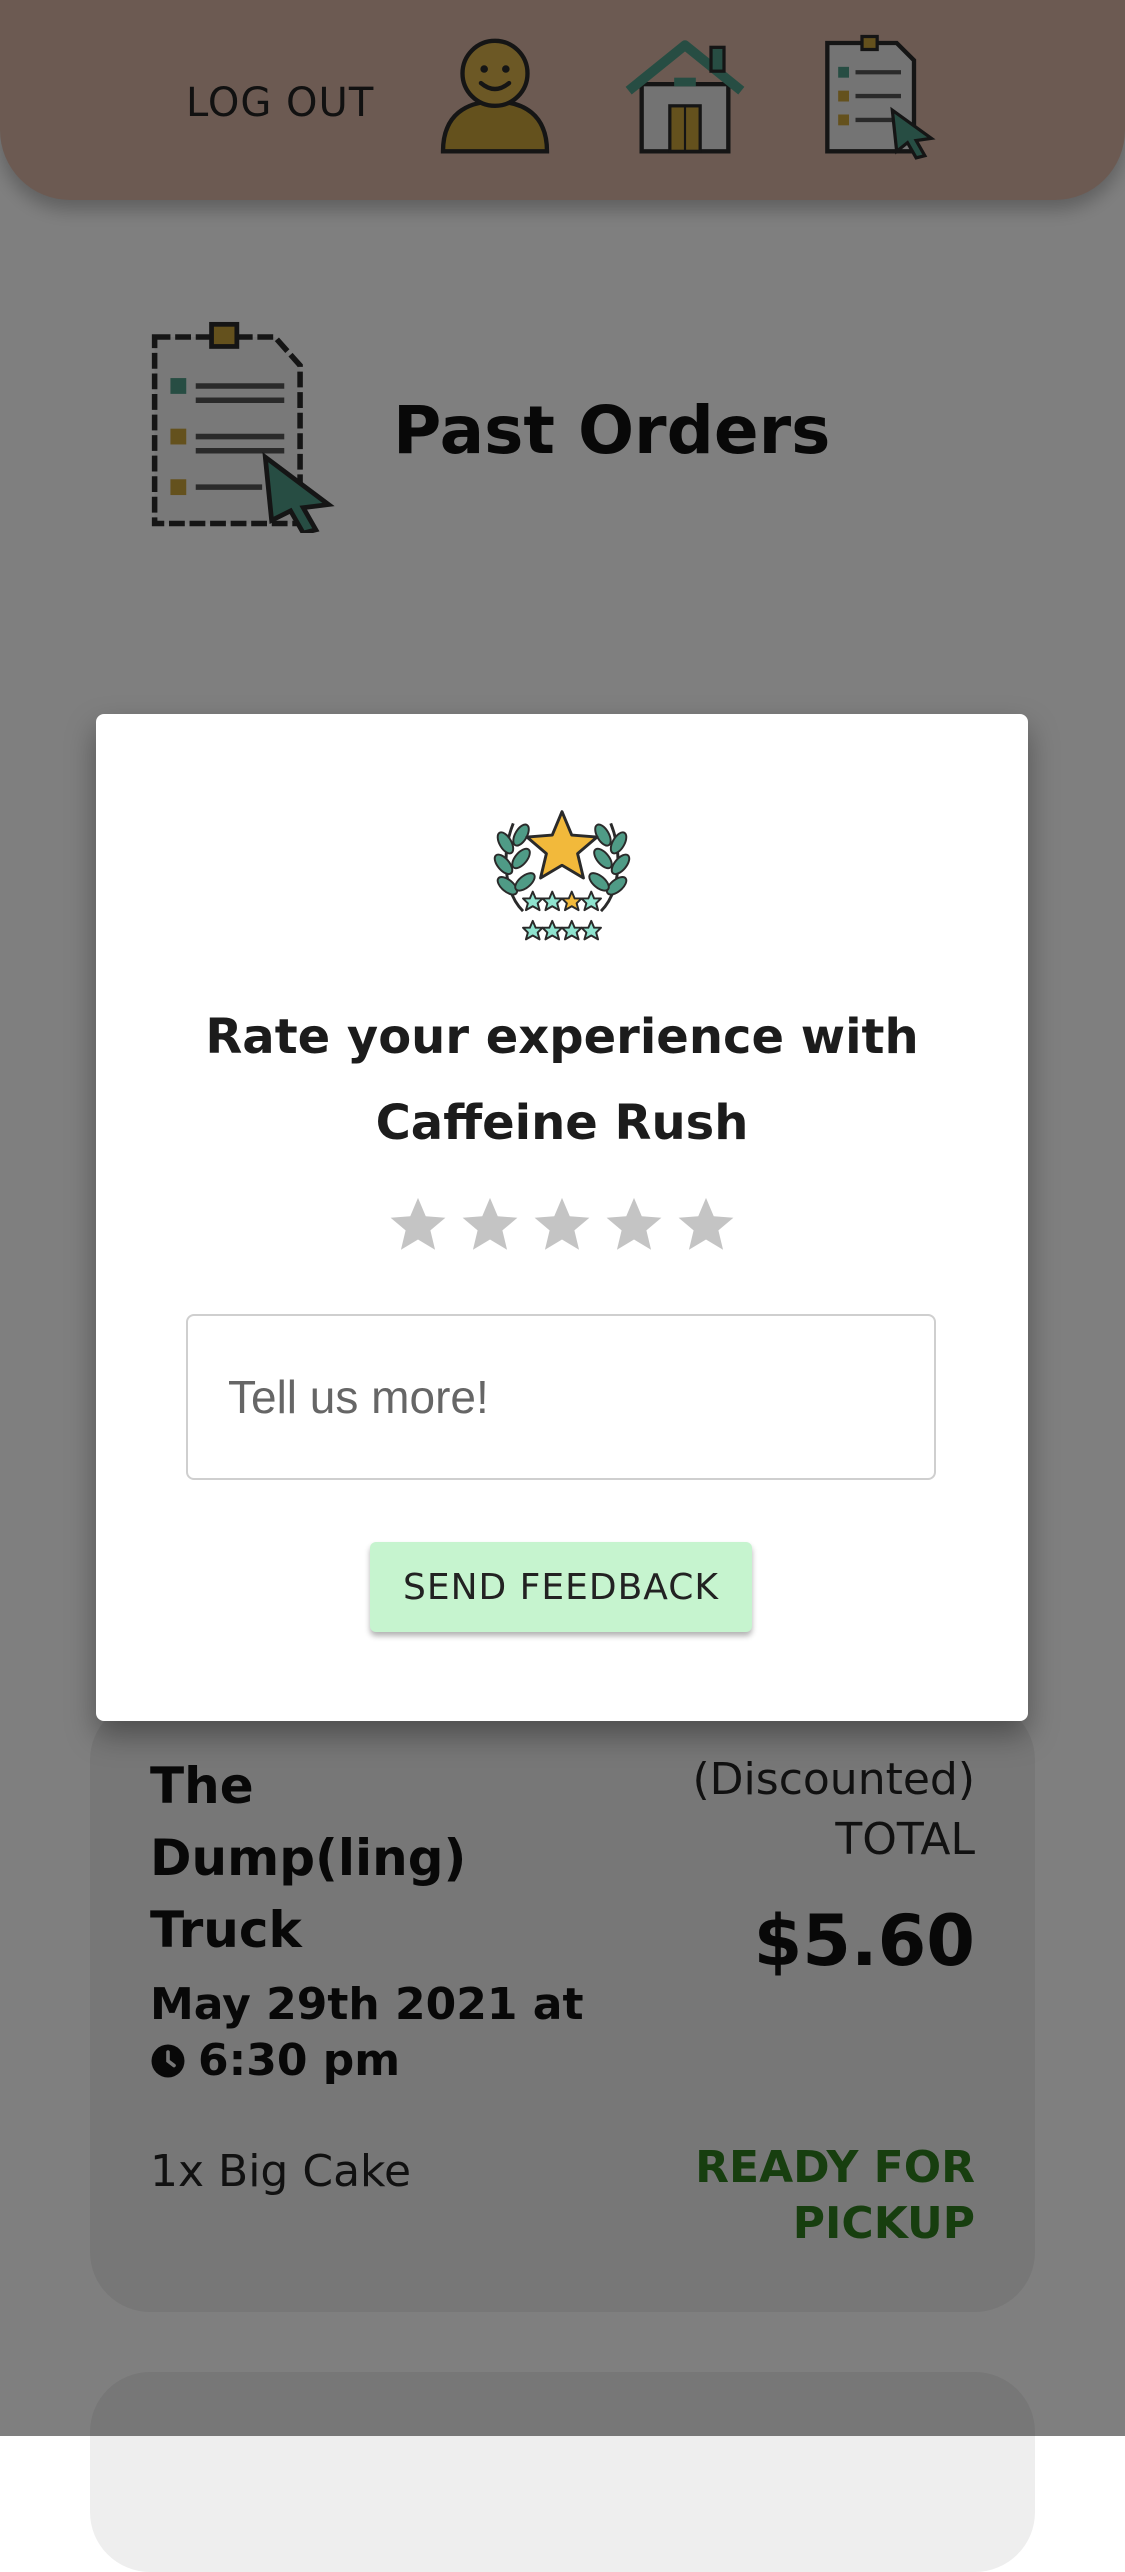 This screenshot has height=2572, width=1125. I want to click on star-4-icon, so click(634, 1225).